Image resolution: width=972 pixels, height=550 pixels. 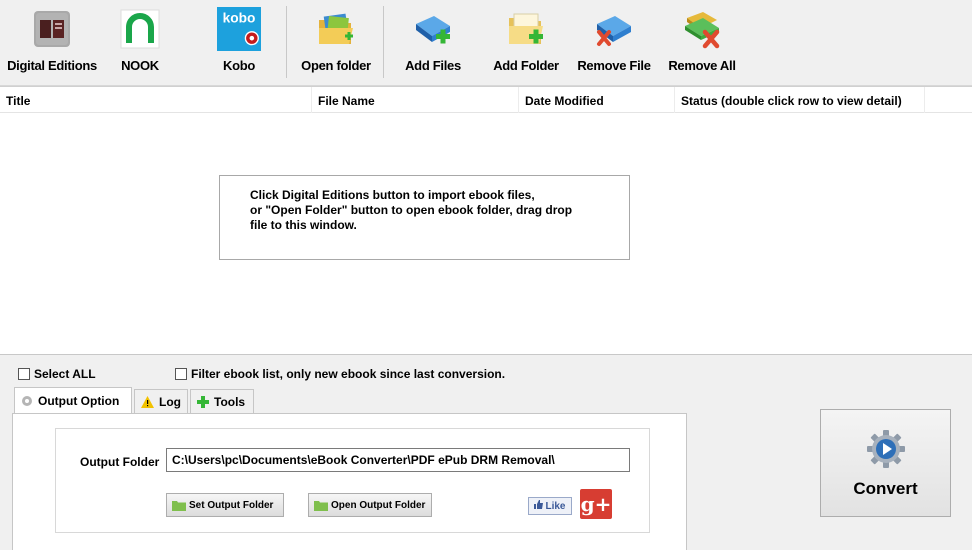 I want to click on remove-file-button: Remove File, so click(x=614, y=42).